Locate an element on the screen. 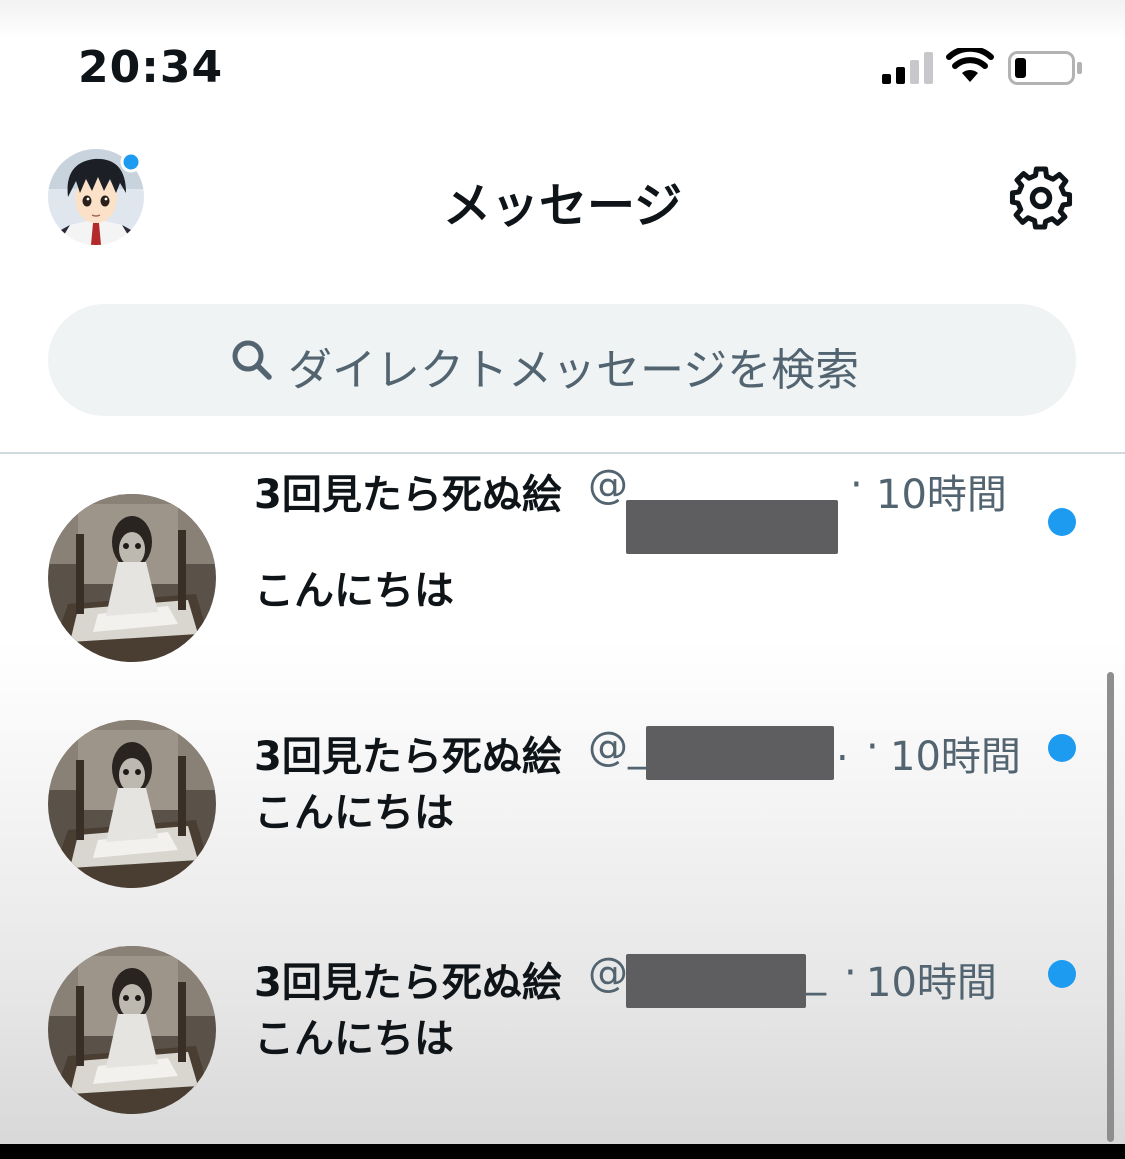 The image size is (1125, 1159). status-time: 20:34 is located at coordinates (151, 67).